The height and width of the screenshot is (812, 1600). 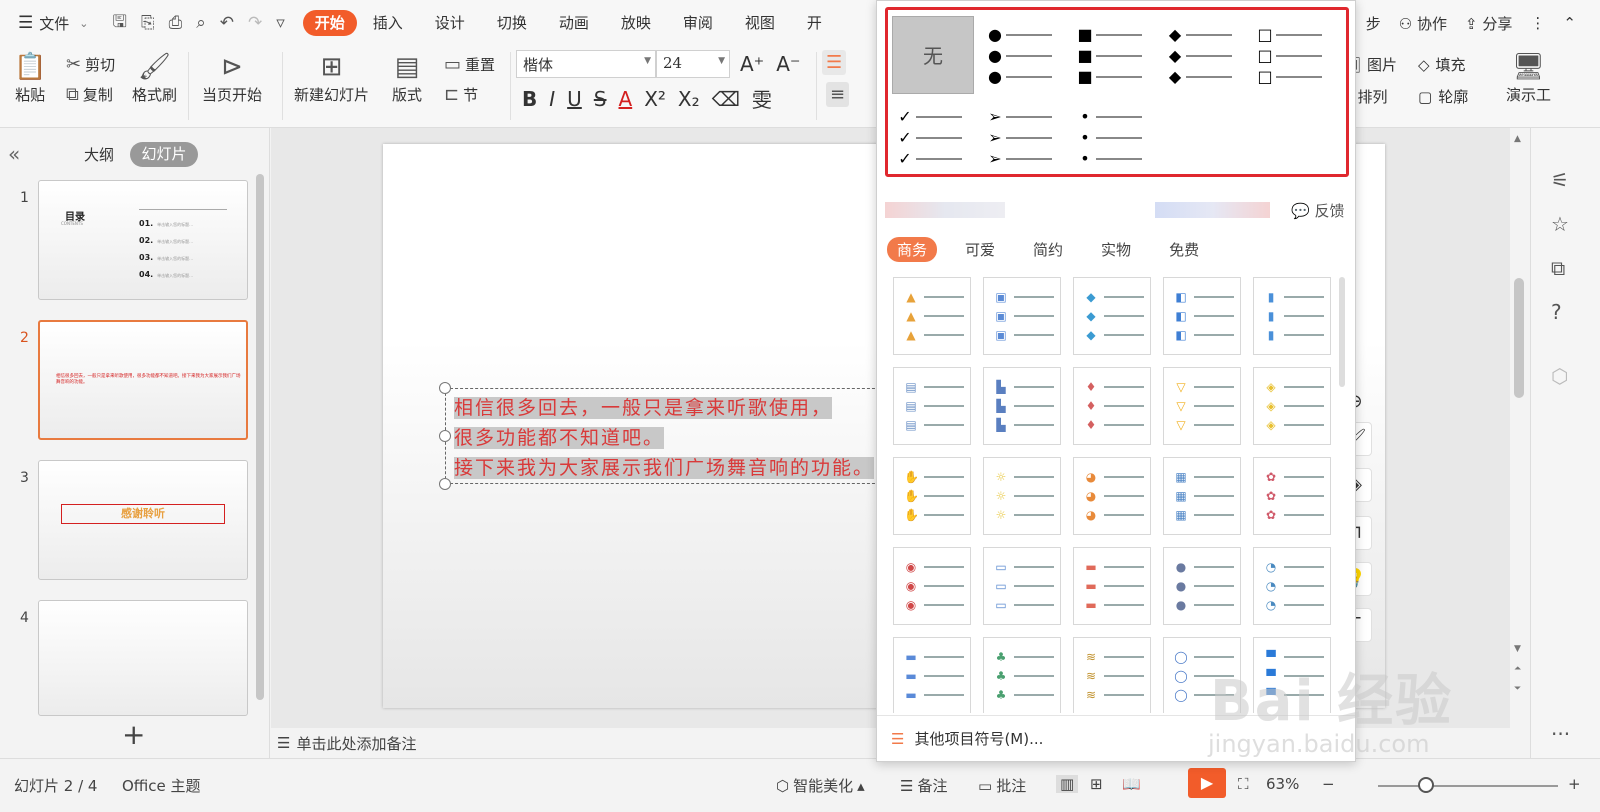 What do you see at coordinates (148, 23) in the screenshot?
I see `export-icon: ⎘` at bounding box center [148, 23].